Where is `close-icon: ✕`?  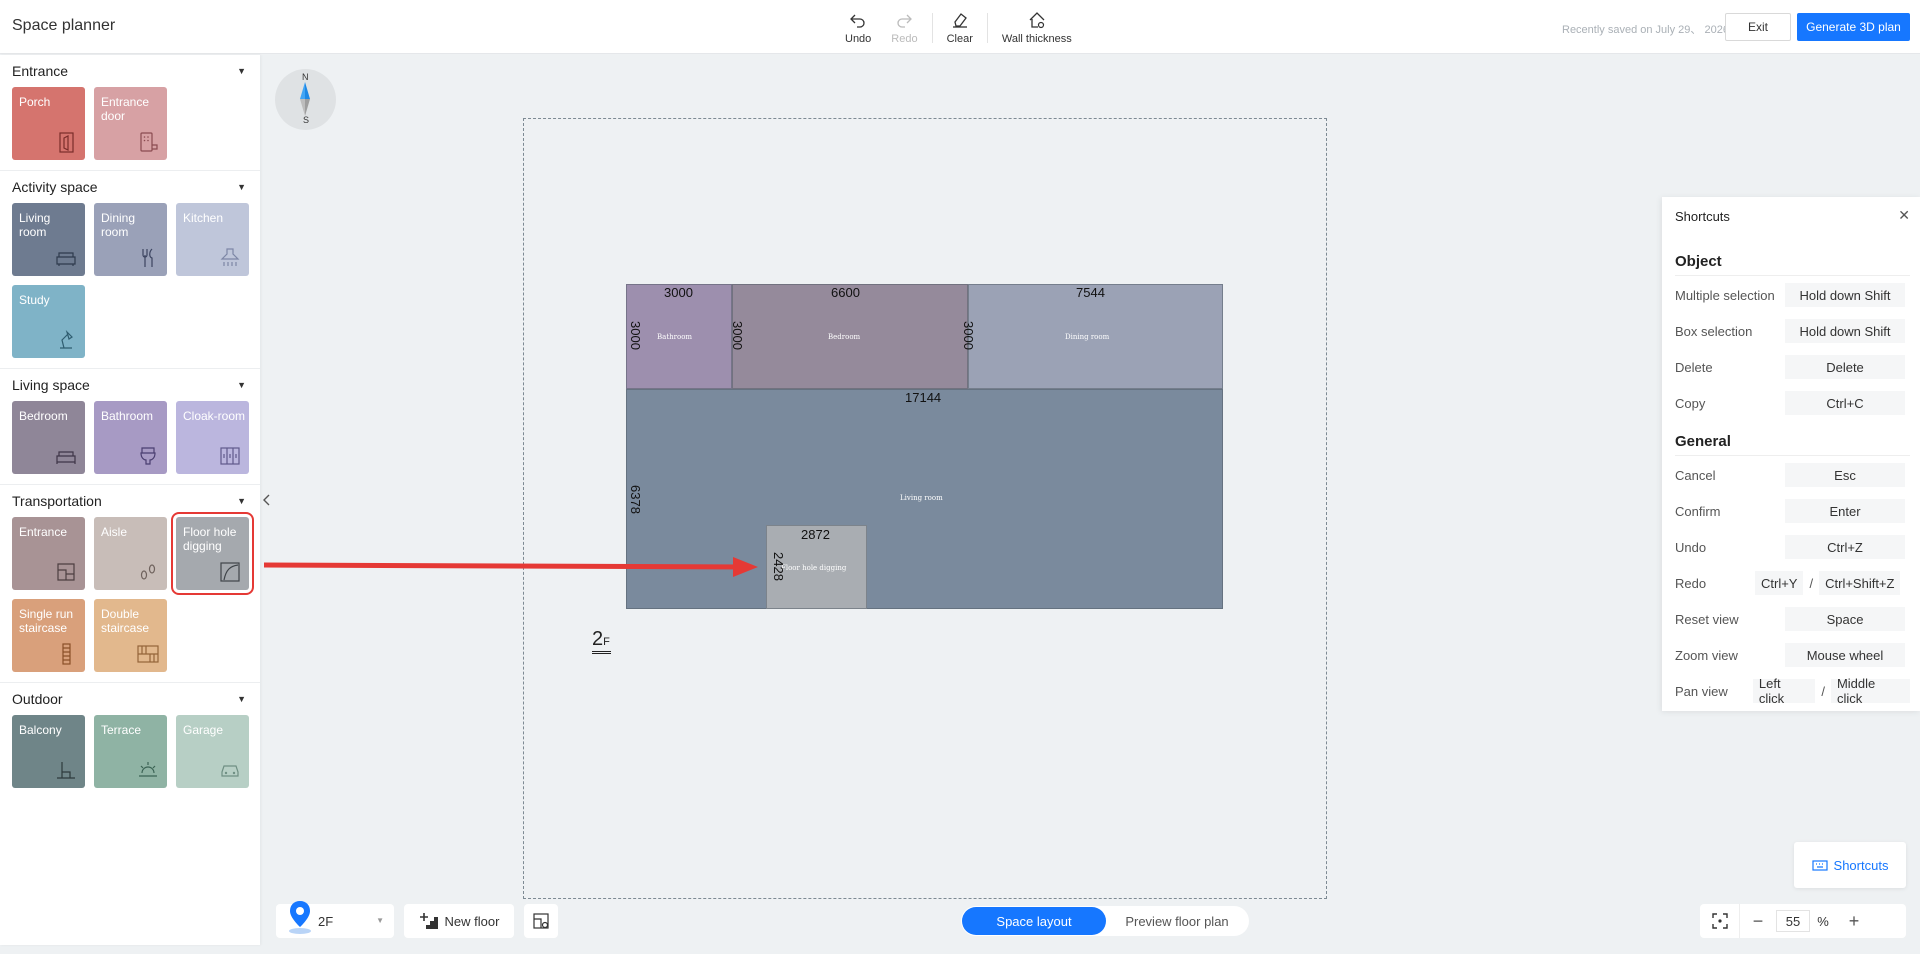 close-icon: ✕ is located at coordinates (1904, 215).